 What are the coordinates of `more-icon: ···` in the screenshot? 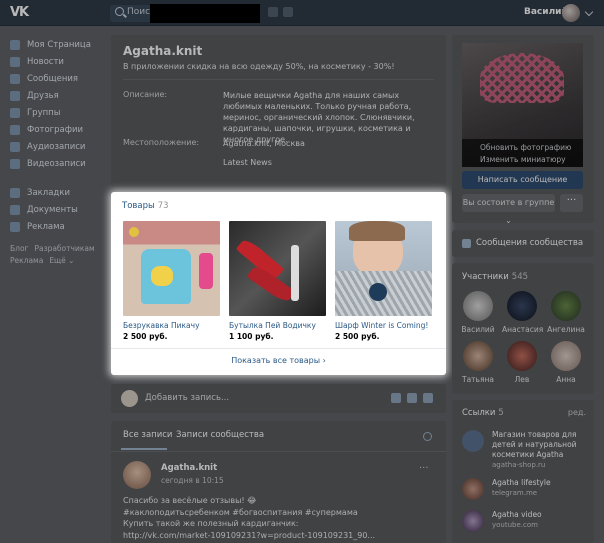 It's located at (424, 468).